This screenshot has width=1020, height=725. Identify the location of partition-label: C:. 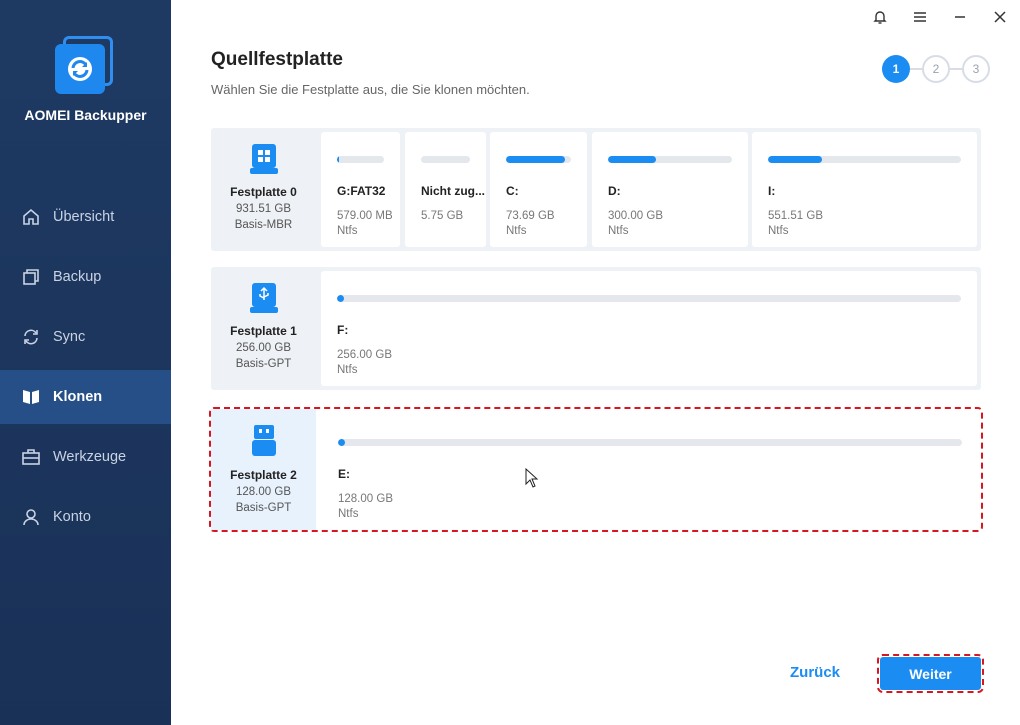
(512, 191).